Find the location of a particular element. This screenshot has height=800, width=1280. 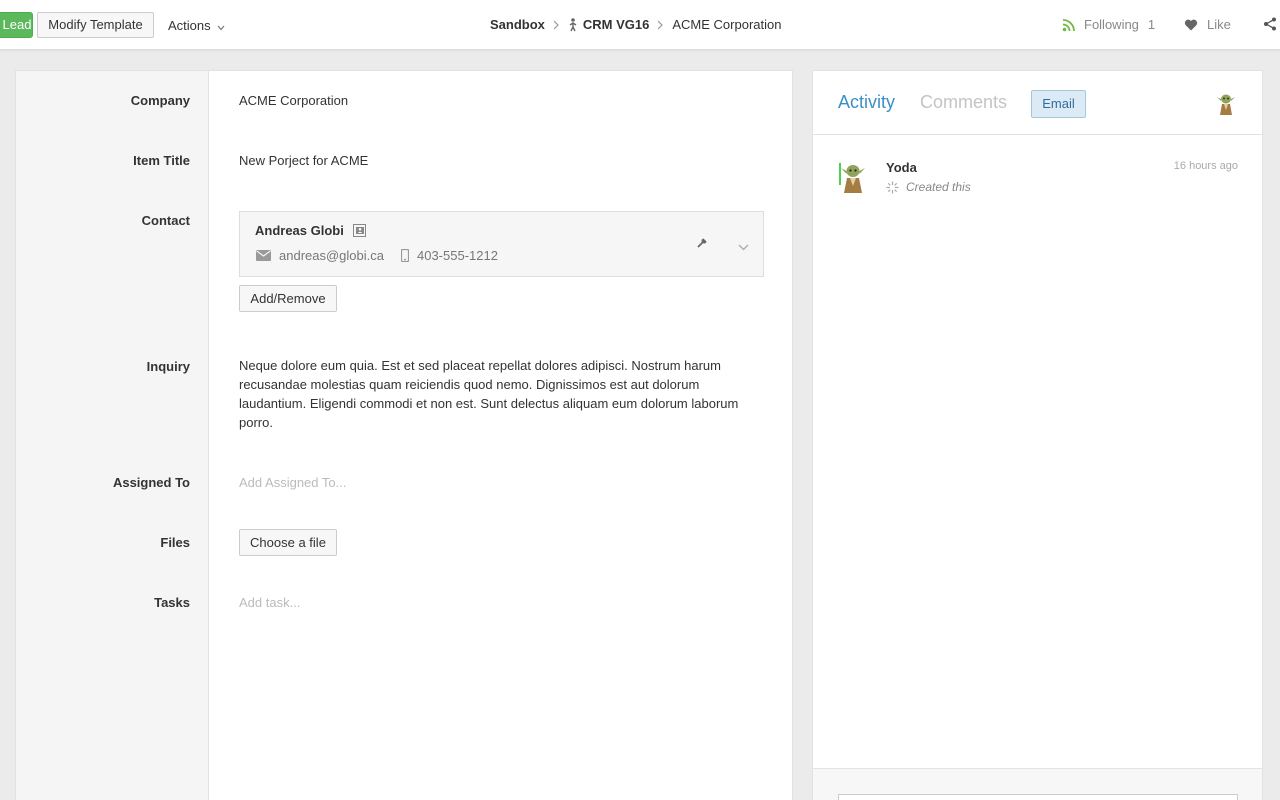

like-button: Like is located at coordinates (1207, 24).